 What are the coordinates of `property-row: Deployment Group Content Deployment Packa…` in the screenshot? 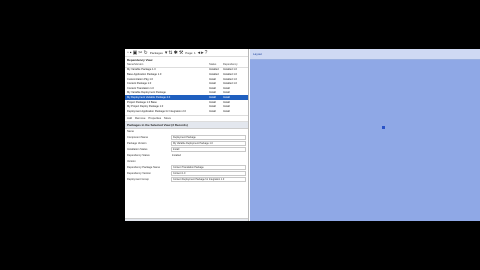 It's located at (186, 180).